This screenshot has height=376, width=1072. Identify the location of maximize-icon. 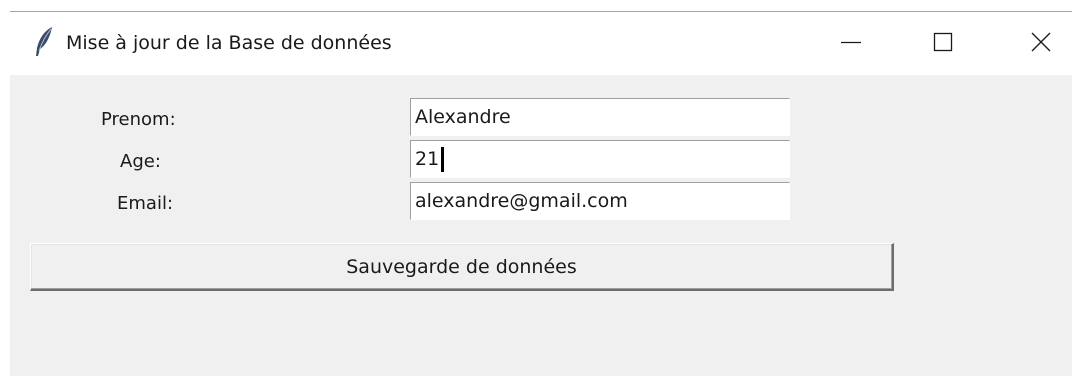
(943, 42).